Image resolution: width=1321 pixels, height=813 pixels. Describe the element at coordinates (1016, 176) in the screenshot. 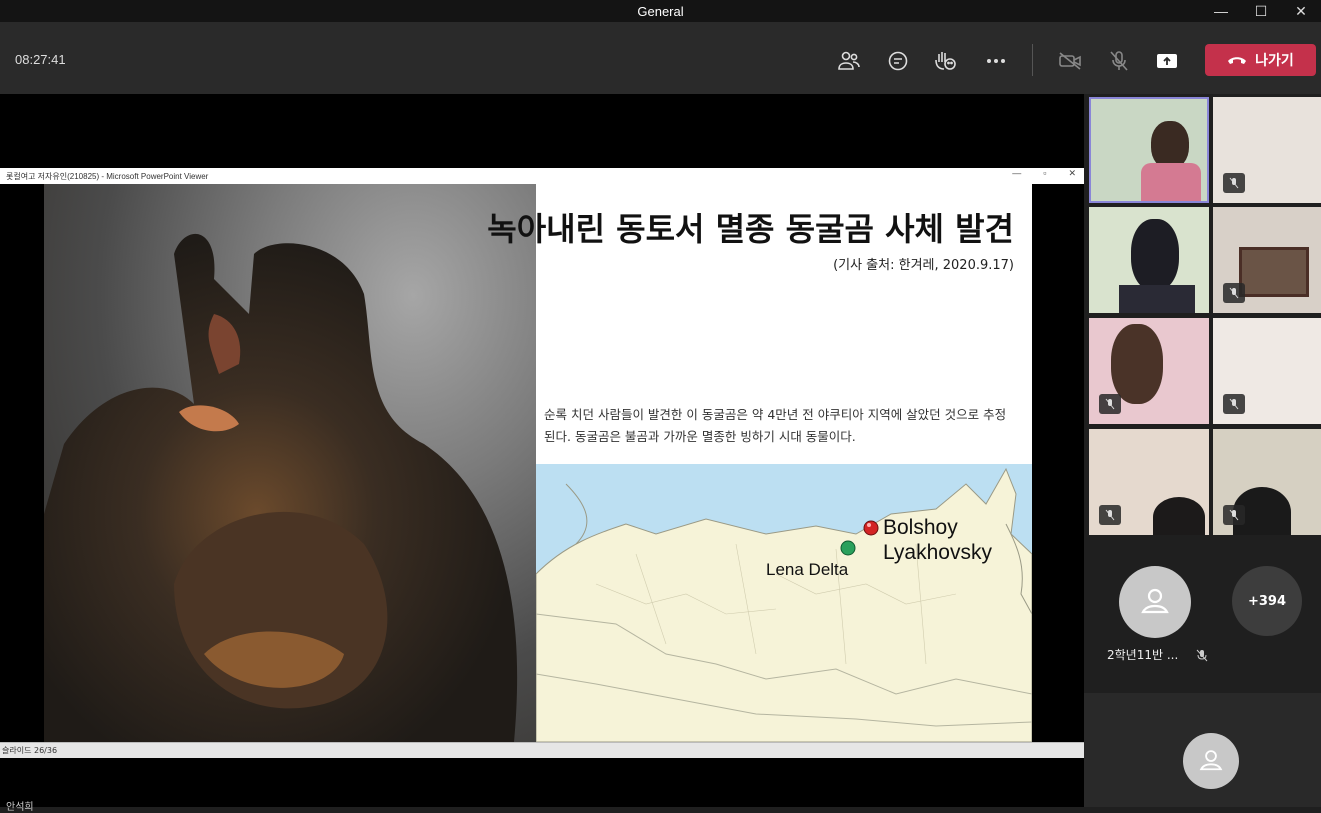

I see `ppt-minimize-button: —` at that location.